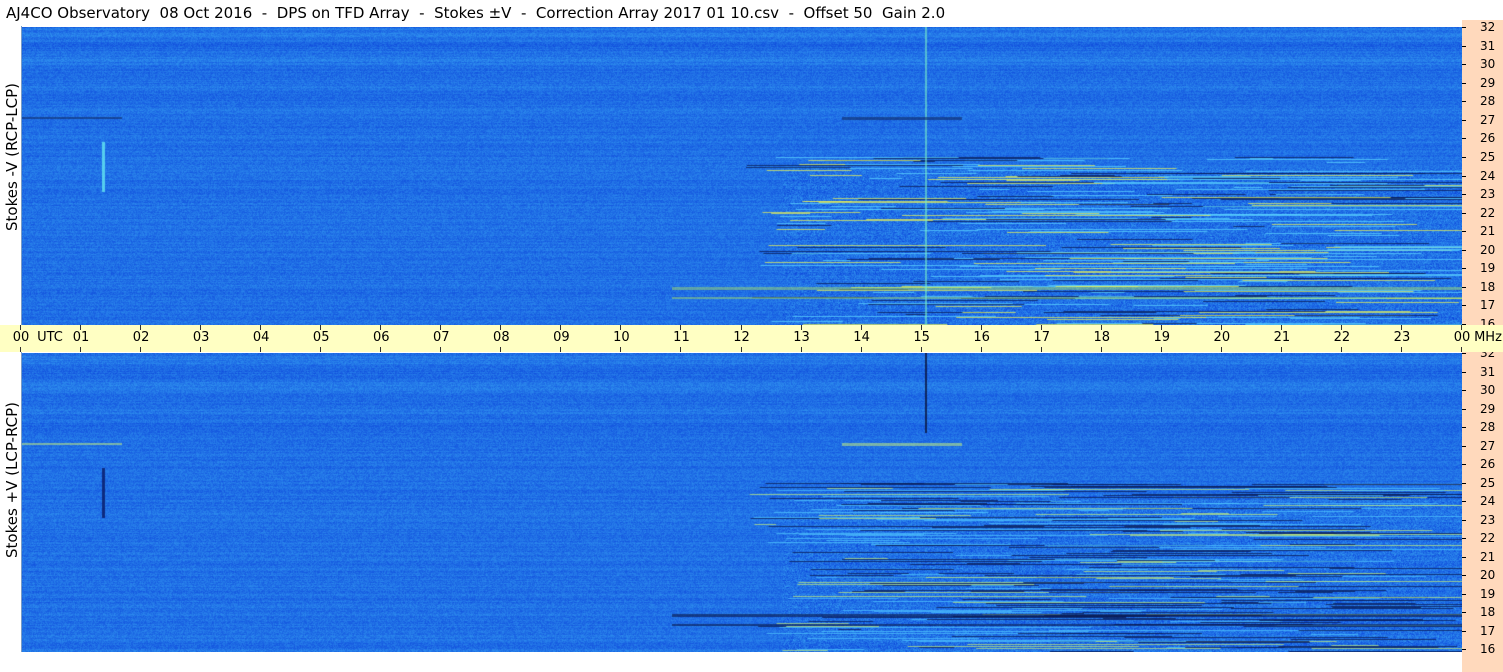 The image size is (1503, 672). What do you see at coordinates (1342, 337) in the screenshot?
I see `time-label: 22` at bounding box center [1342, 337].